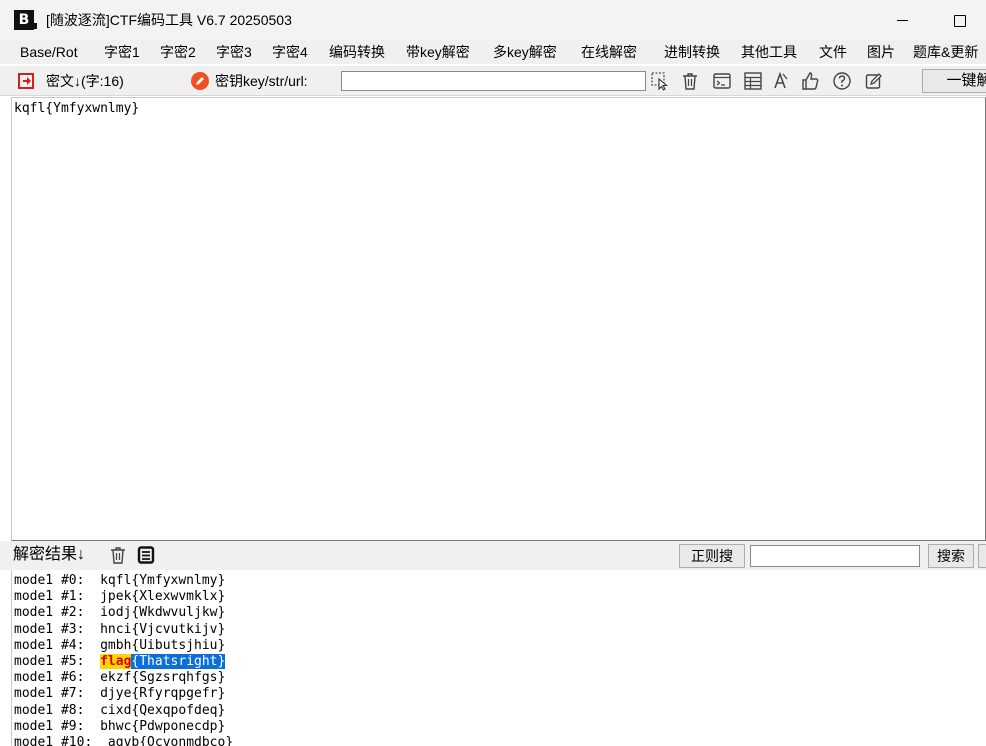  What do you see at coordinates (499, 711) in the screenshot?
I see `result-row: mode1 #8: cixd{Qexqpofdeq}` at bounding box center [499, 711].